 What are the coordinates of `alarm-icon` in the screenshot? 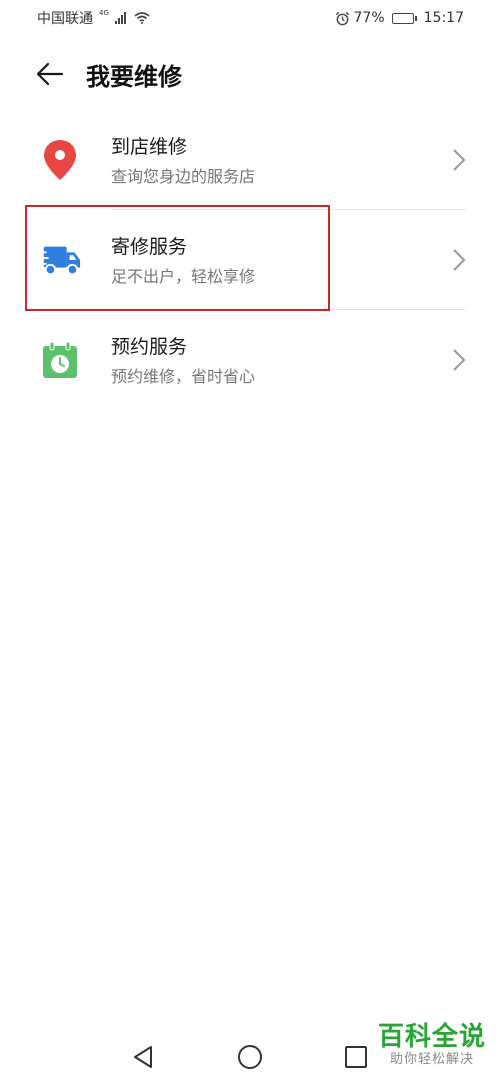 It's located at (342, 18).